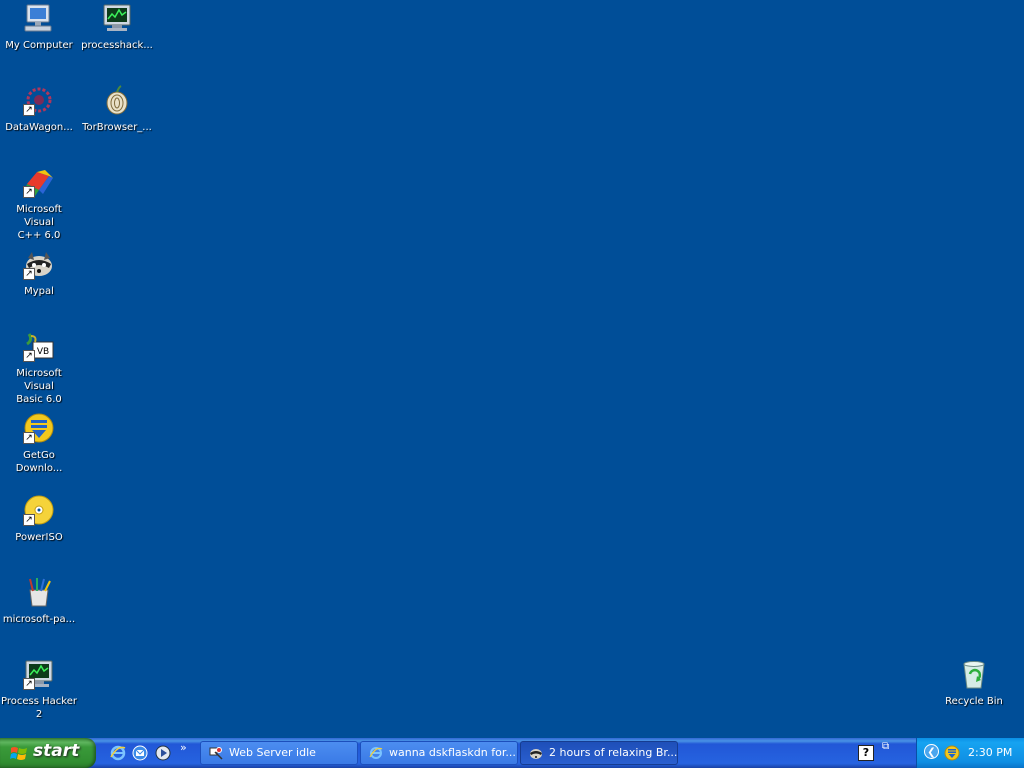  Describe the element at coordinates (272, 752) in the screenshot. I see `task-label: Web Server idle` at that location.